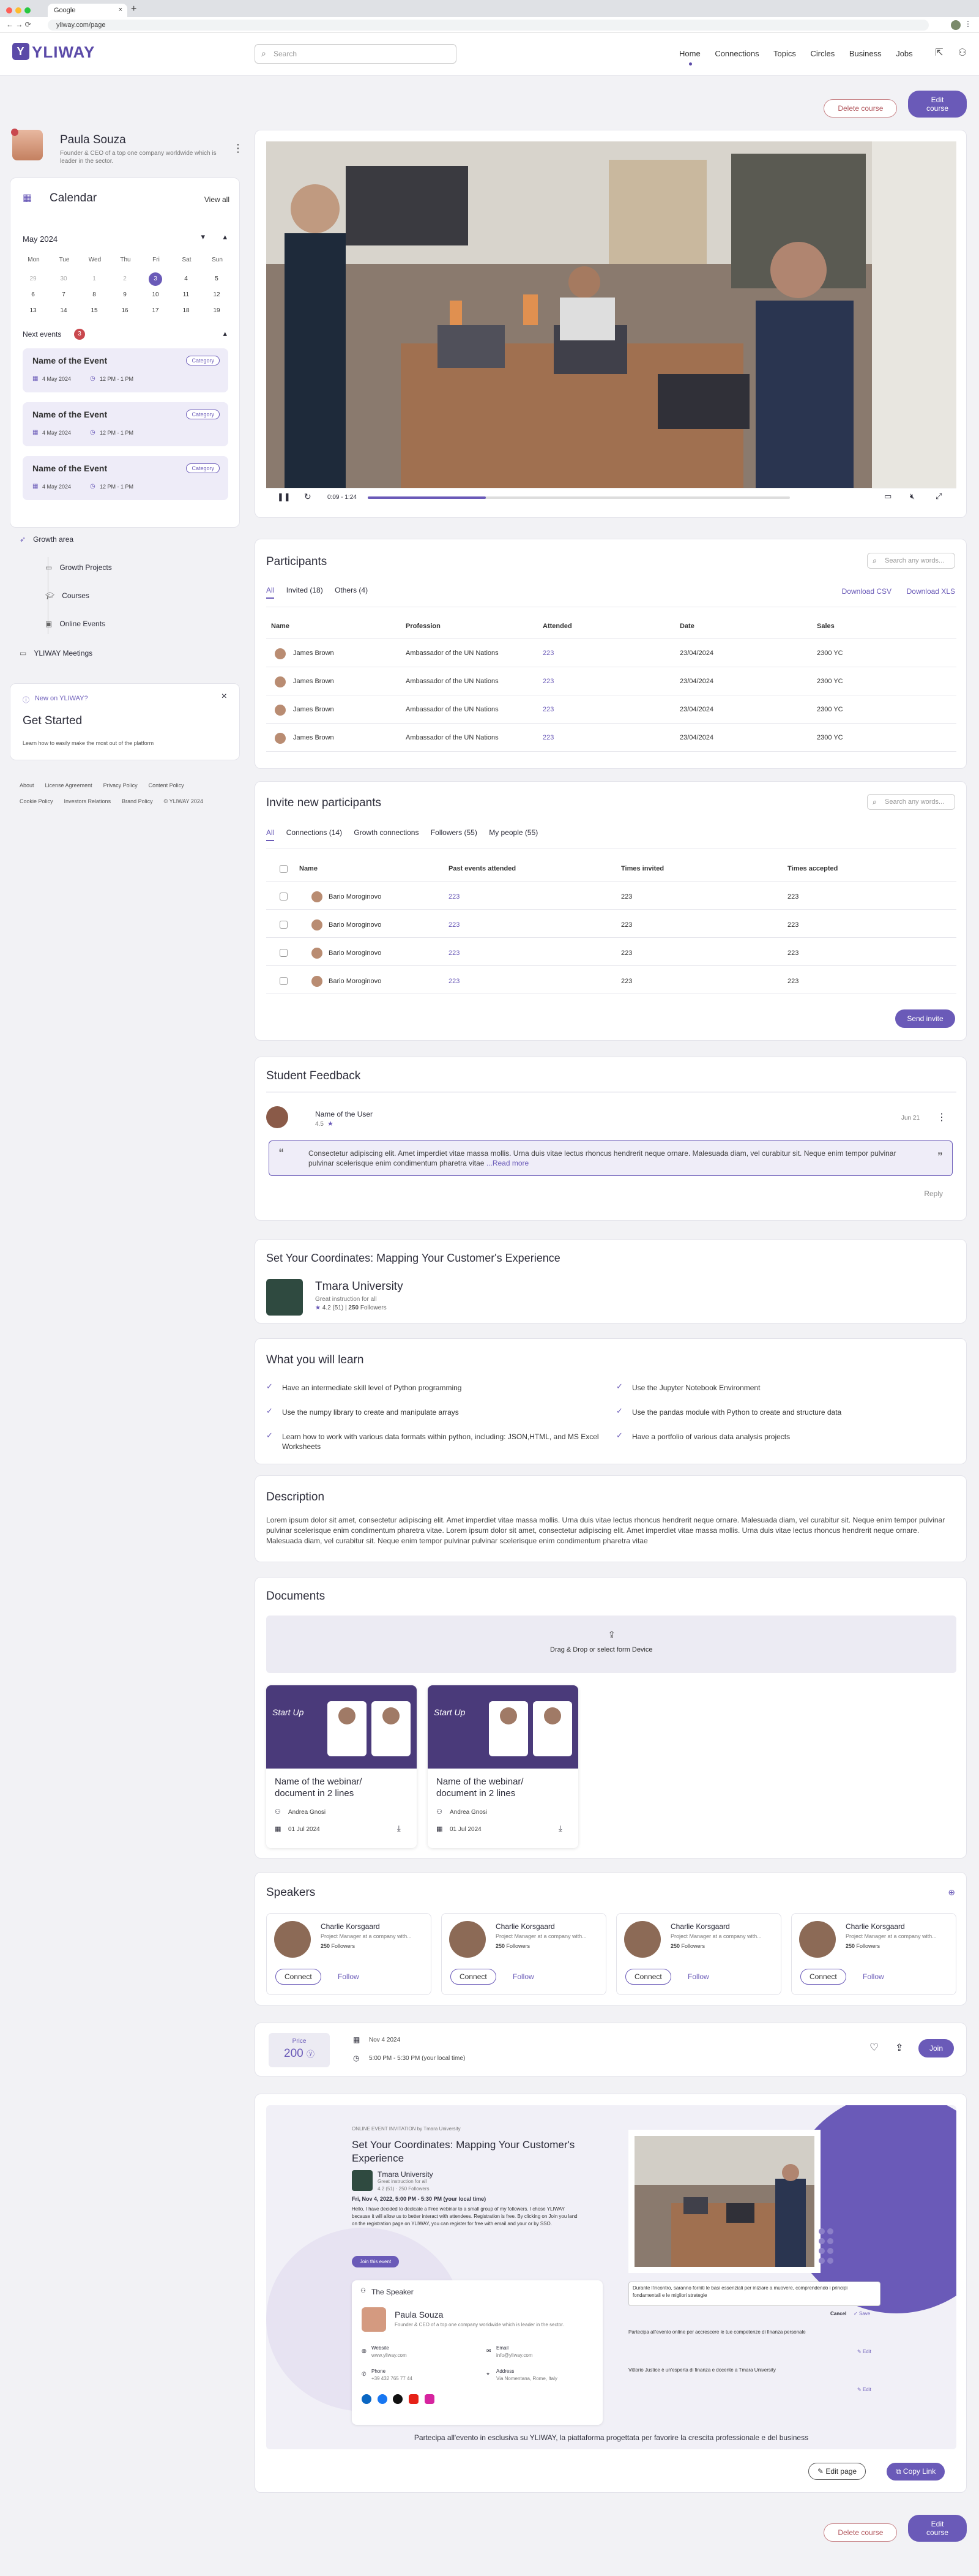 Image resolution: width=979 pixels, height=2576 pixels. Describe the element at coordinates (398, 2399) in the screenshot. I see `tiktok-icon` at that location.